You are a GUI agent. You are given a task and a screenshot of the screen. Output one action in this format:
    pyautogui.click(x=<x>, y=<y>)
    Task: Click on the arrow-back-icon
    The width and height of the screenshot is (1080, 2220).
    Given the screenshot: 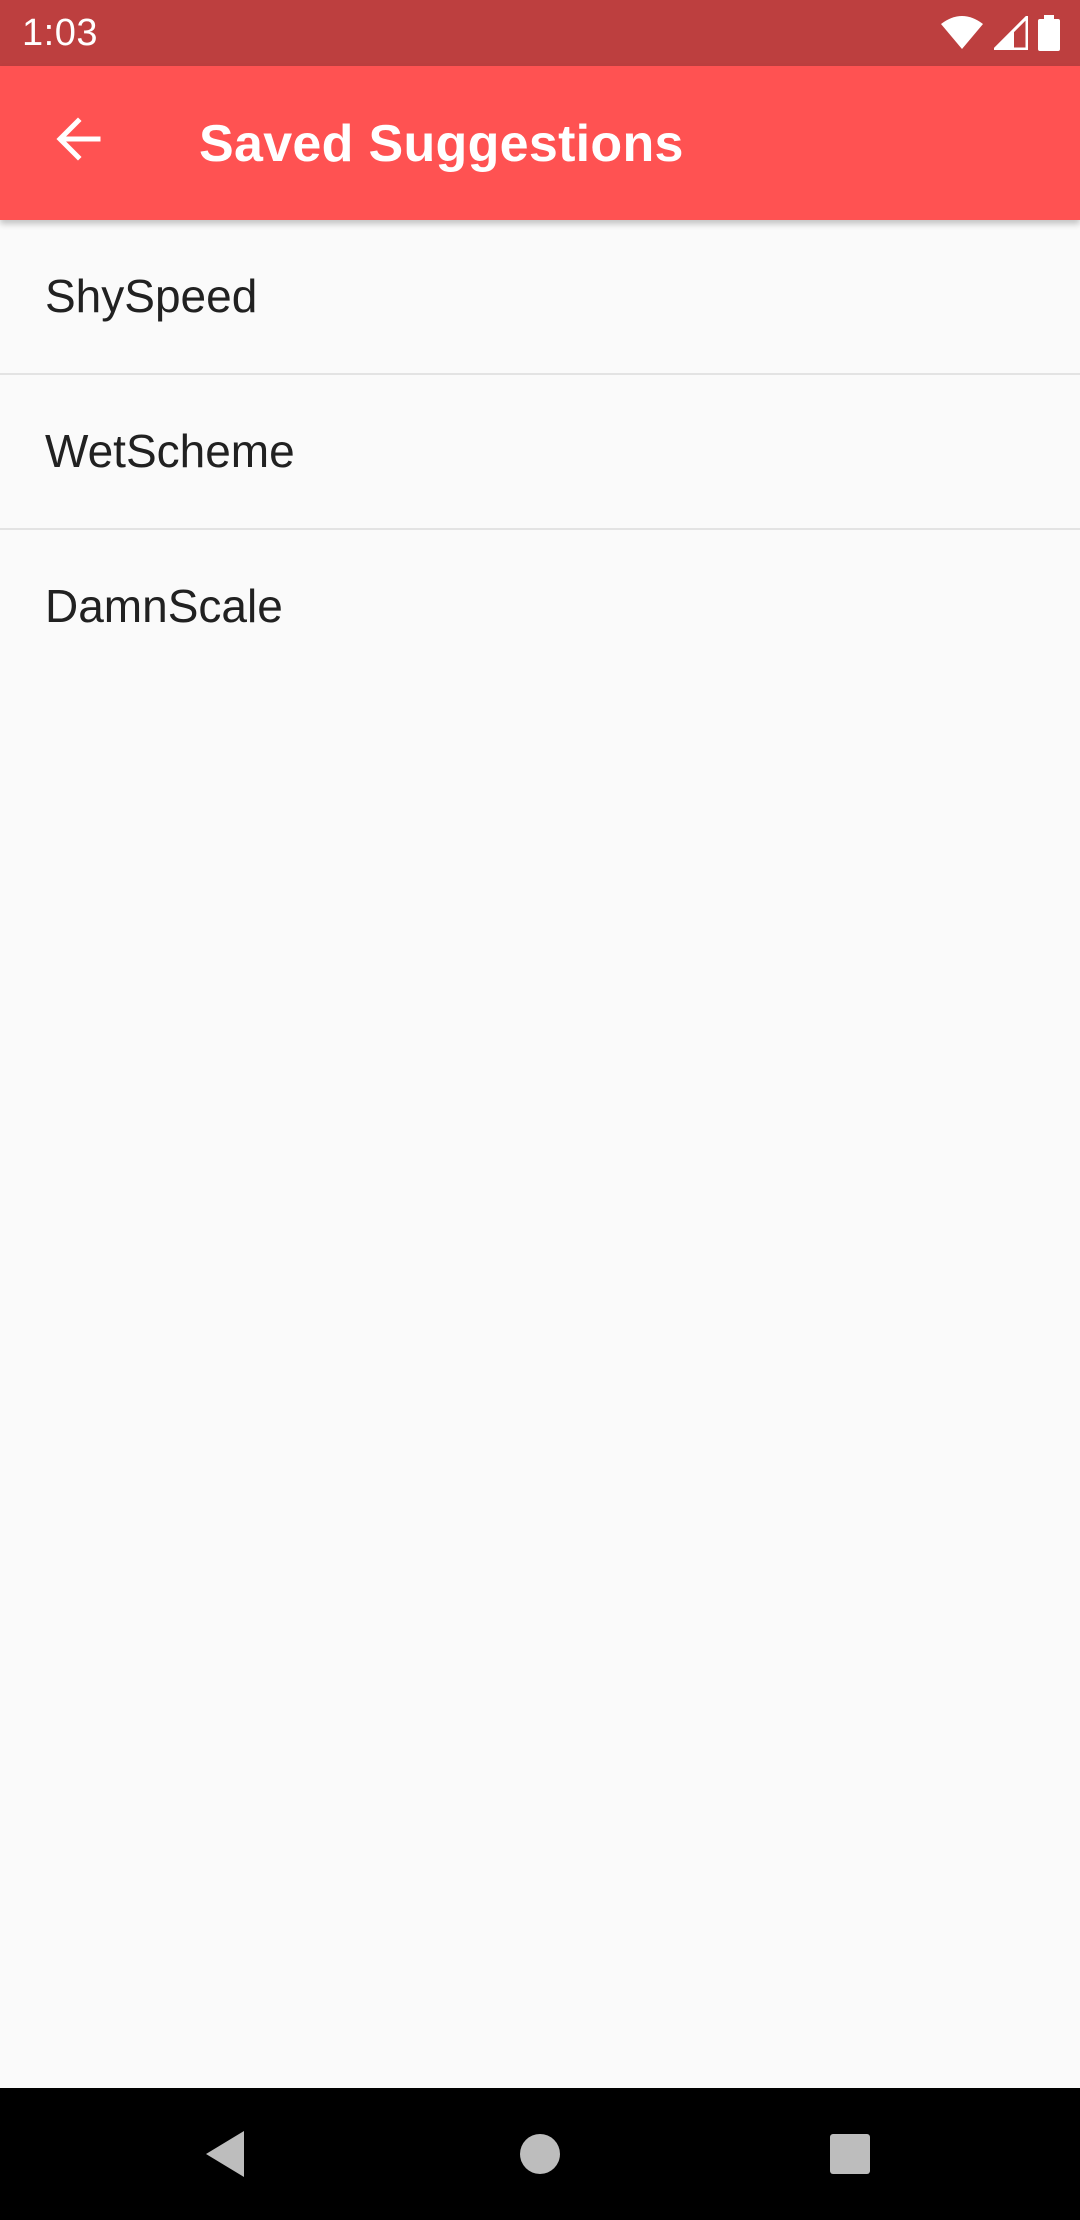 What is the action you would take?
    pyautogui.click(x=78, y=139)
    